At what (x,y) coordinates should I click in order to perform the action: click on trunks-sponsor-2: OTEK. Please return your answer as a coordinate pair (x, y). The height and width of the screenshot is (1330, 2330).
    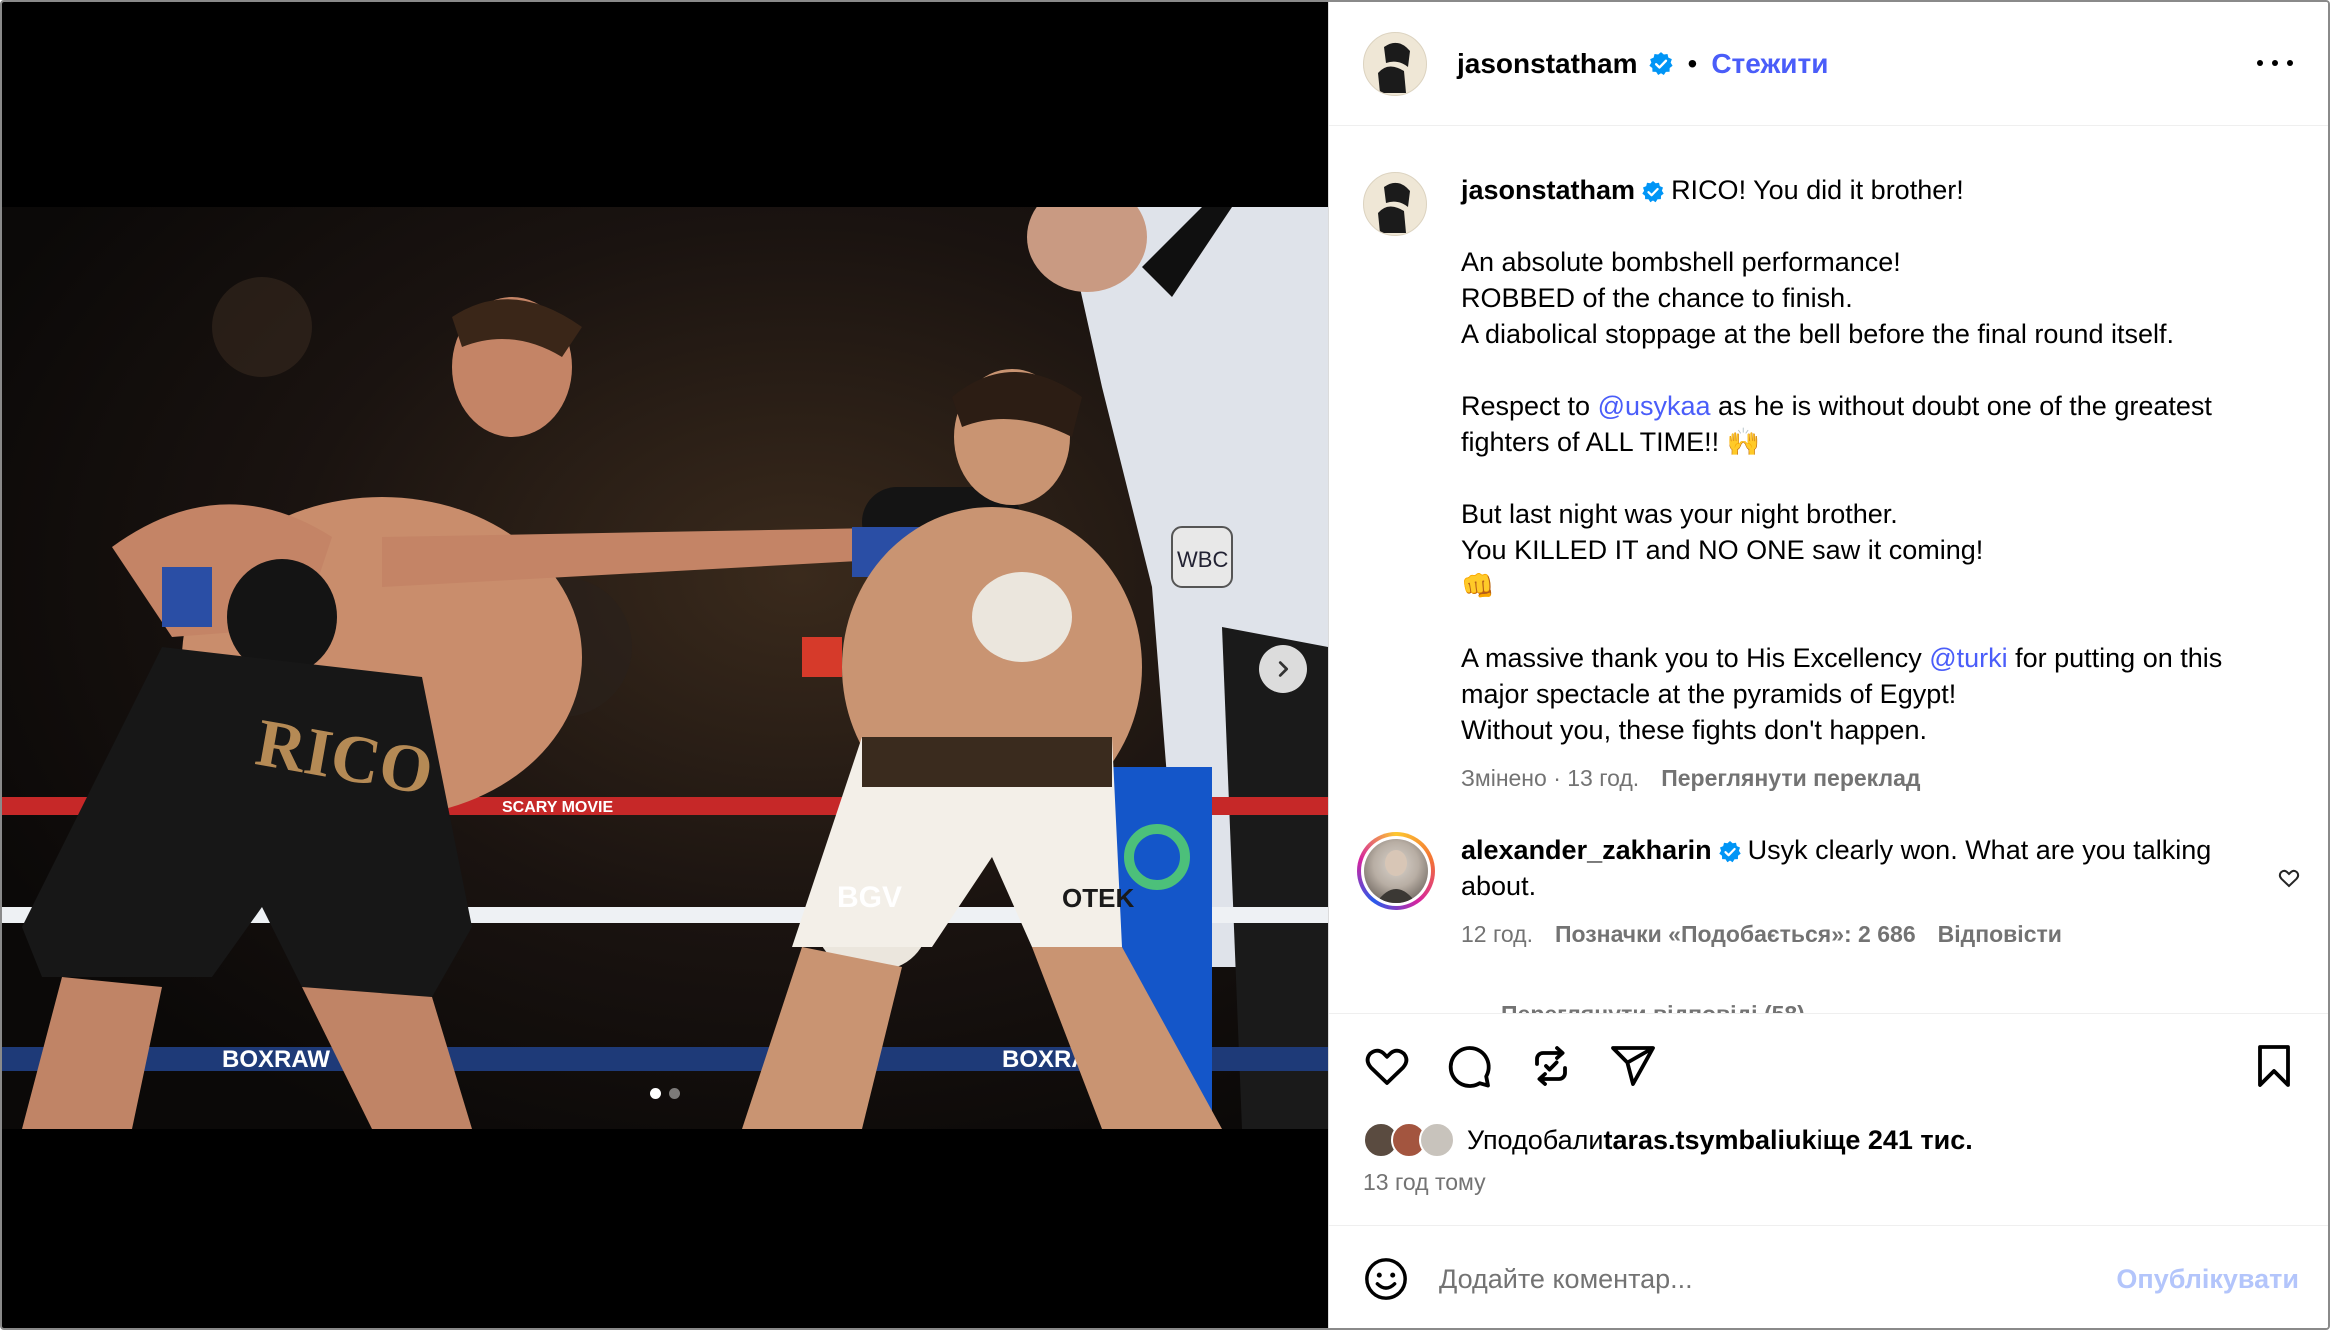
    Looking at the image, I should click on (1098, 898).